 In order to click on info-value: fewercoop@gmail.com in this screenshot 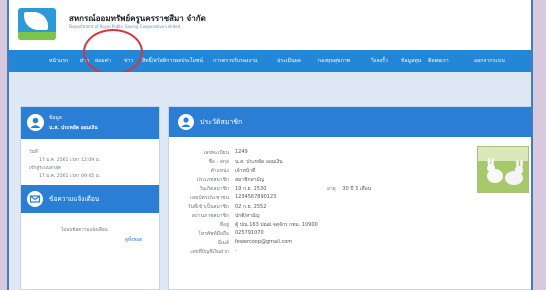, I will do `click(264, 242)`.